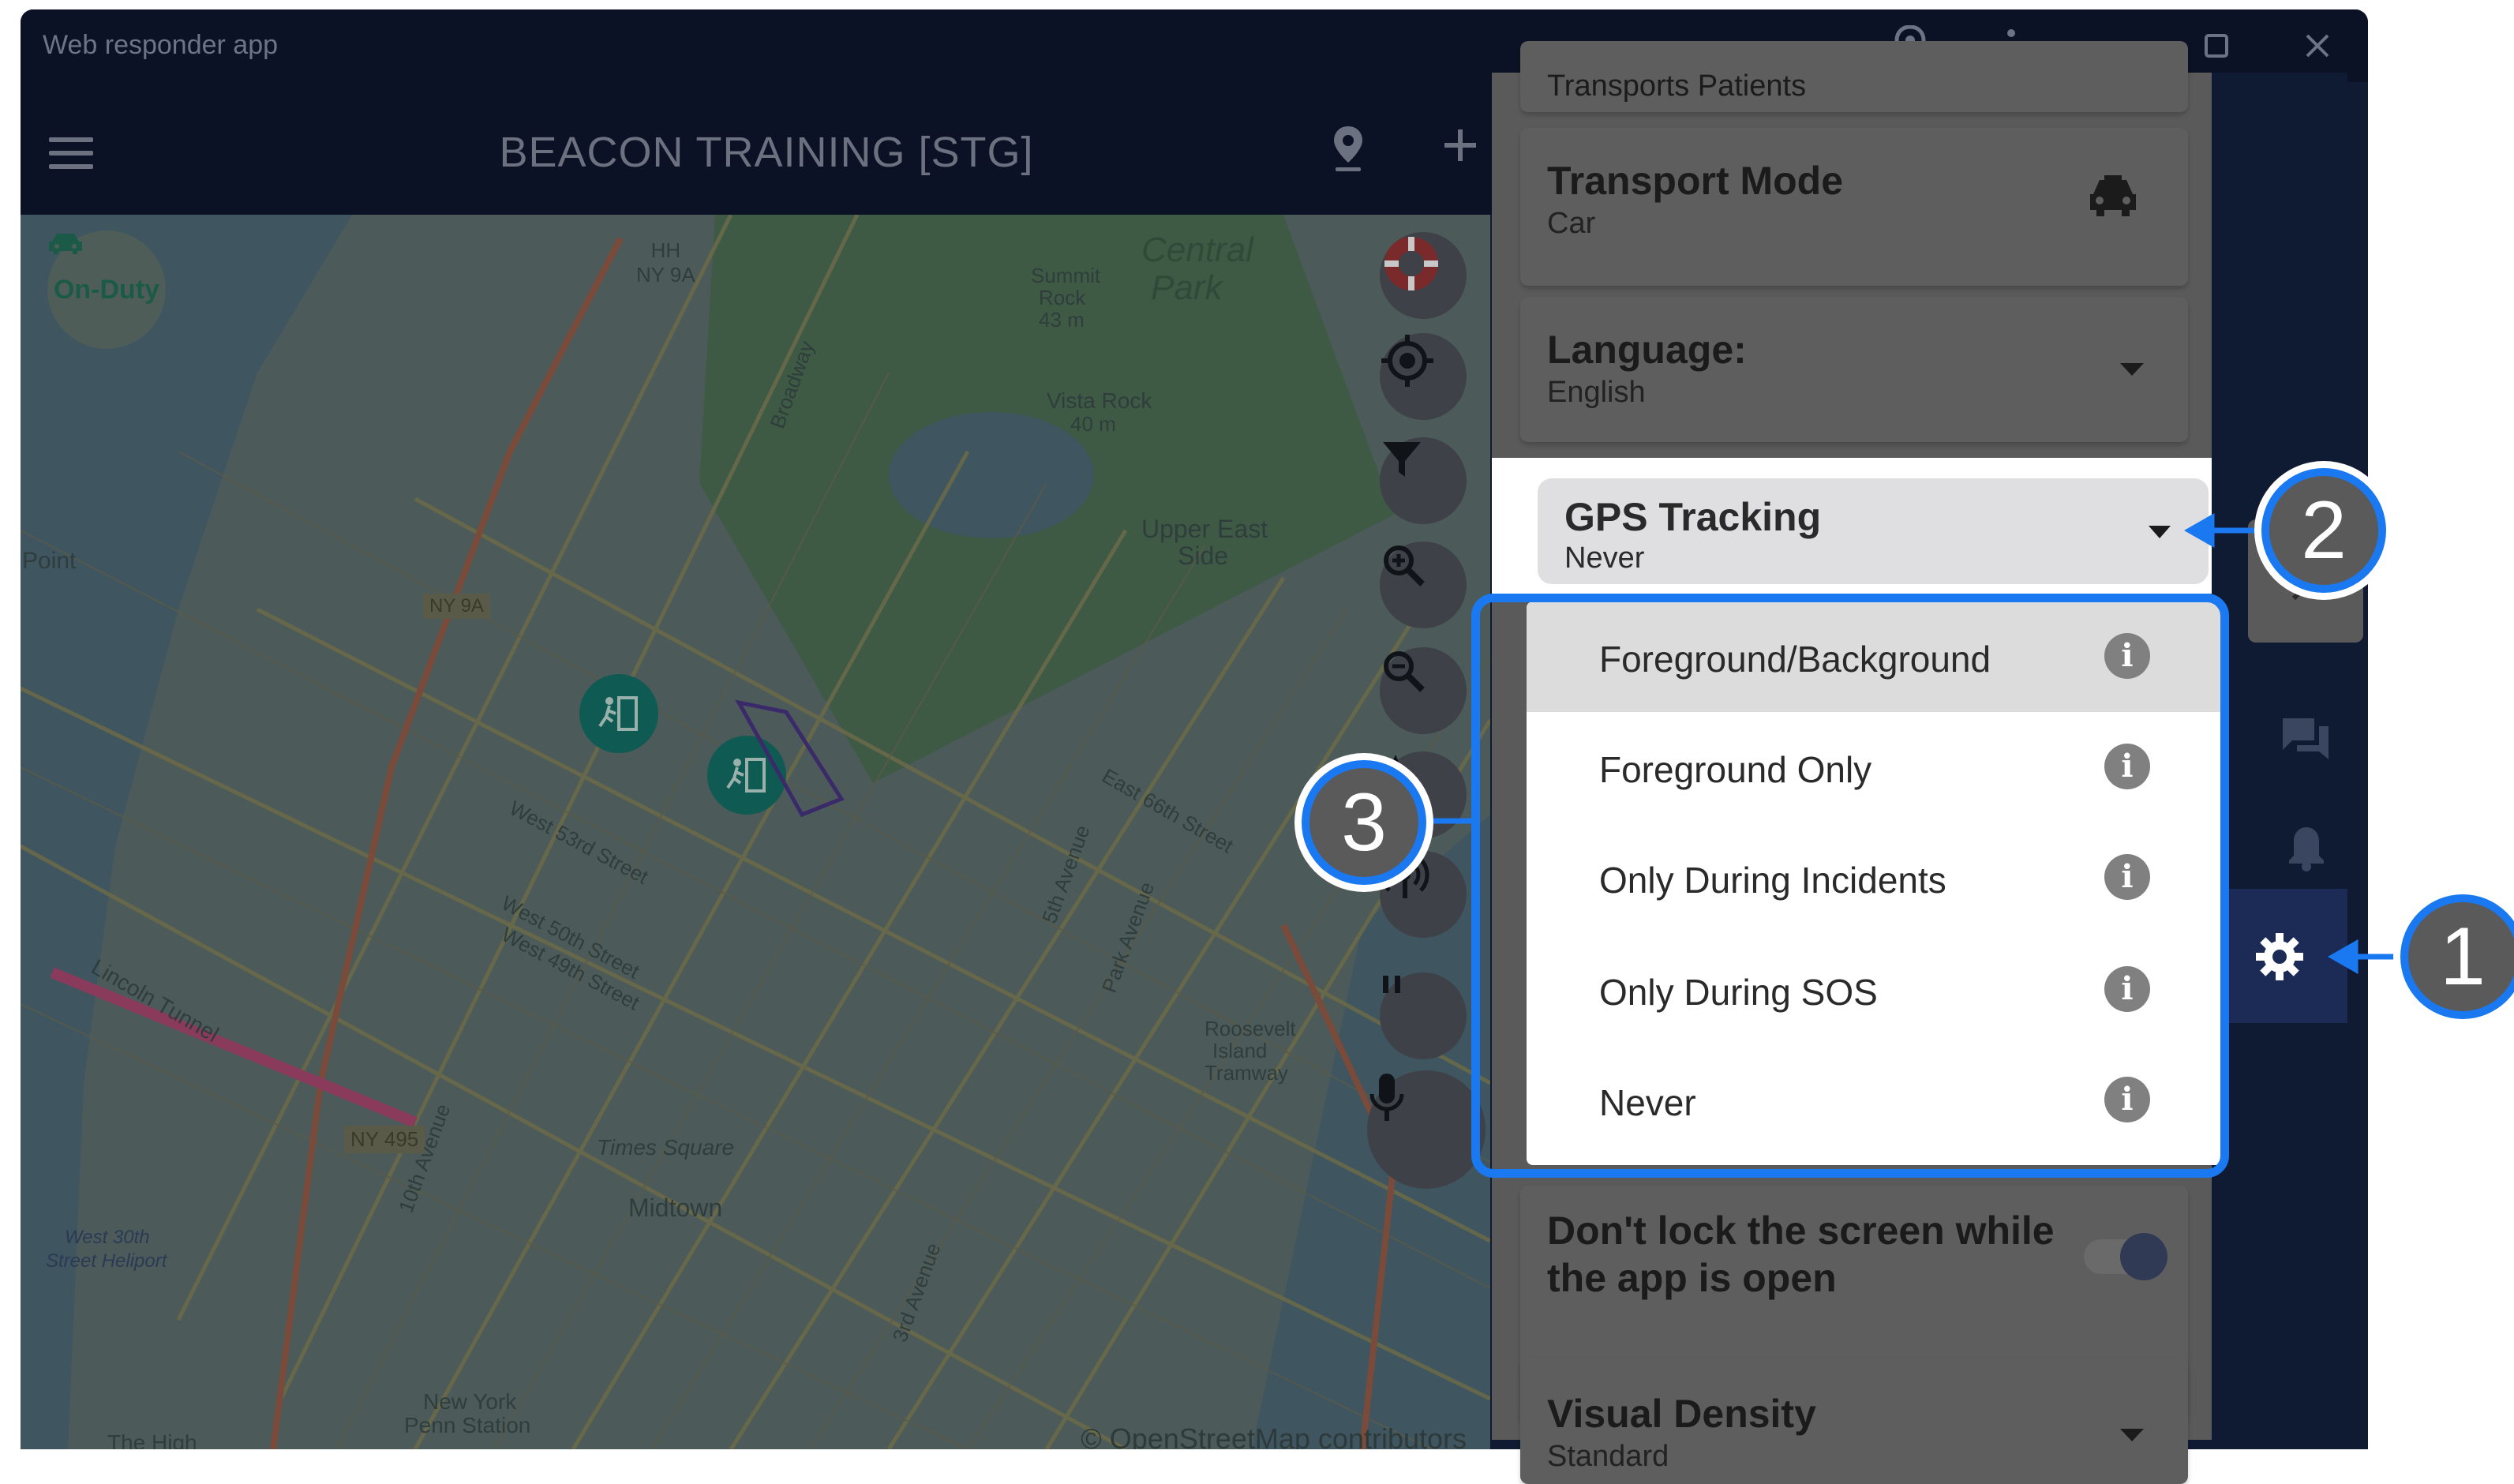 Image resolution: width=2514 pixels, height=1484 pixels. Describe the element at coordinates (2461, 956) in the screenshot. I see `callout-number: 1` at that location.